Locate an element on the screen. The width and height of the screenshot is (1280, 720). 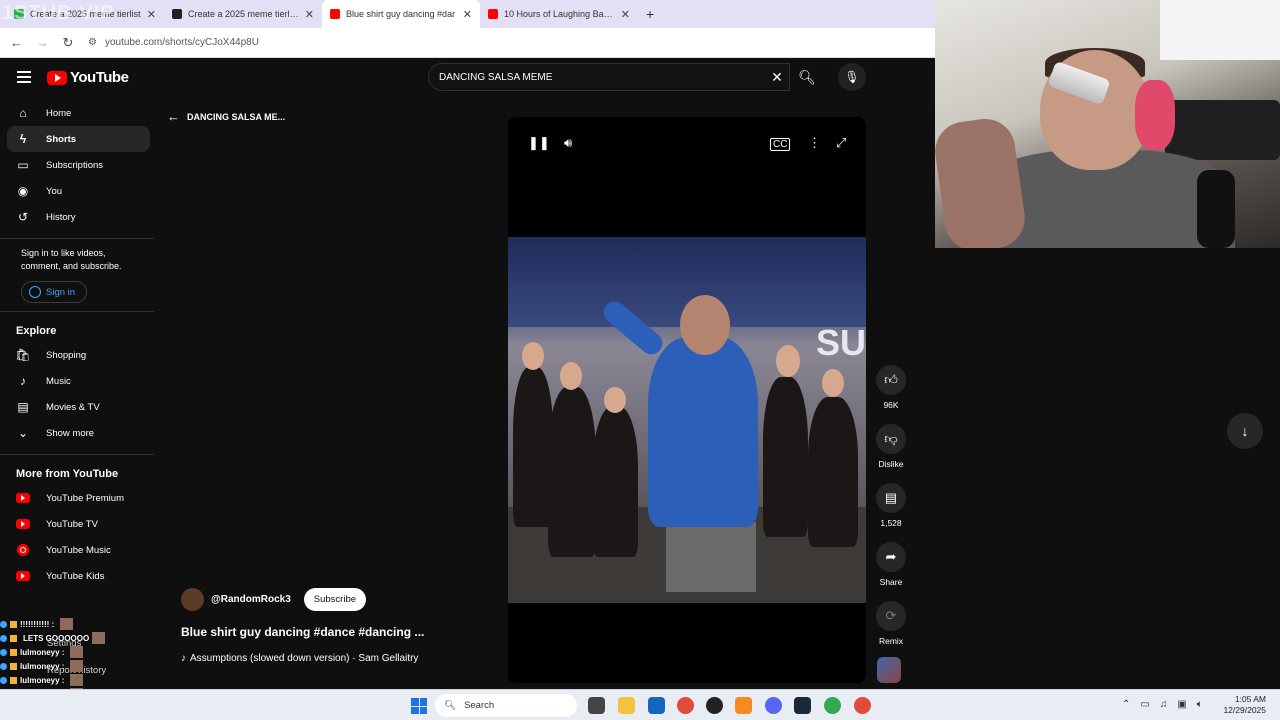
chrome-alt-icon is located at coordinates (862, 705).